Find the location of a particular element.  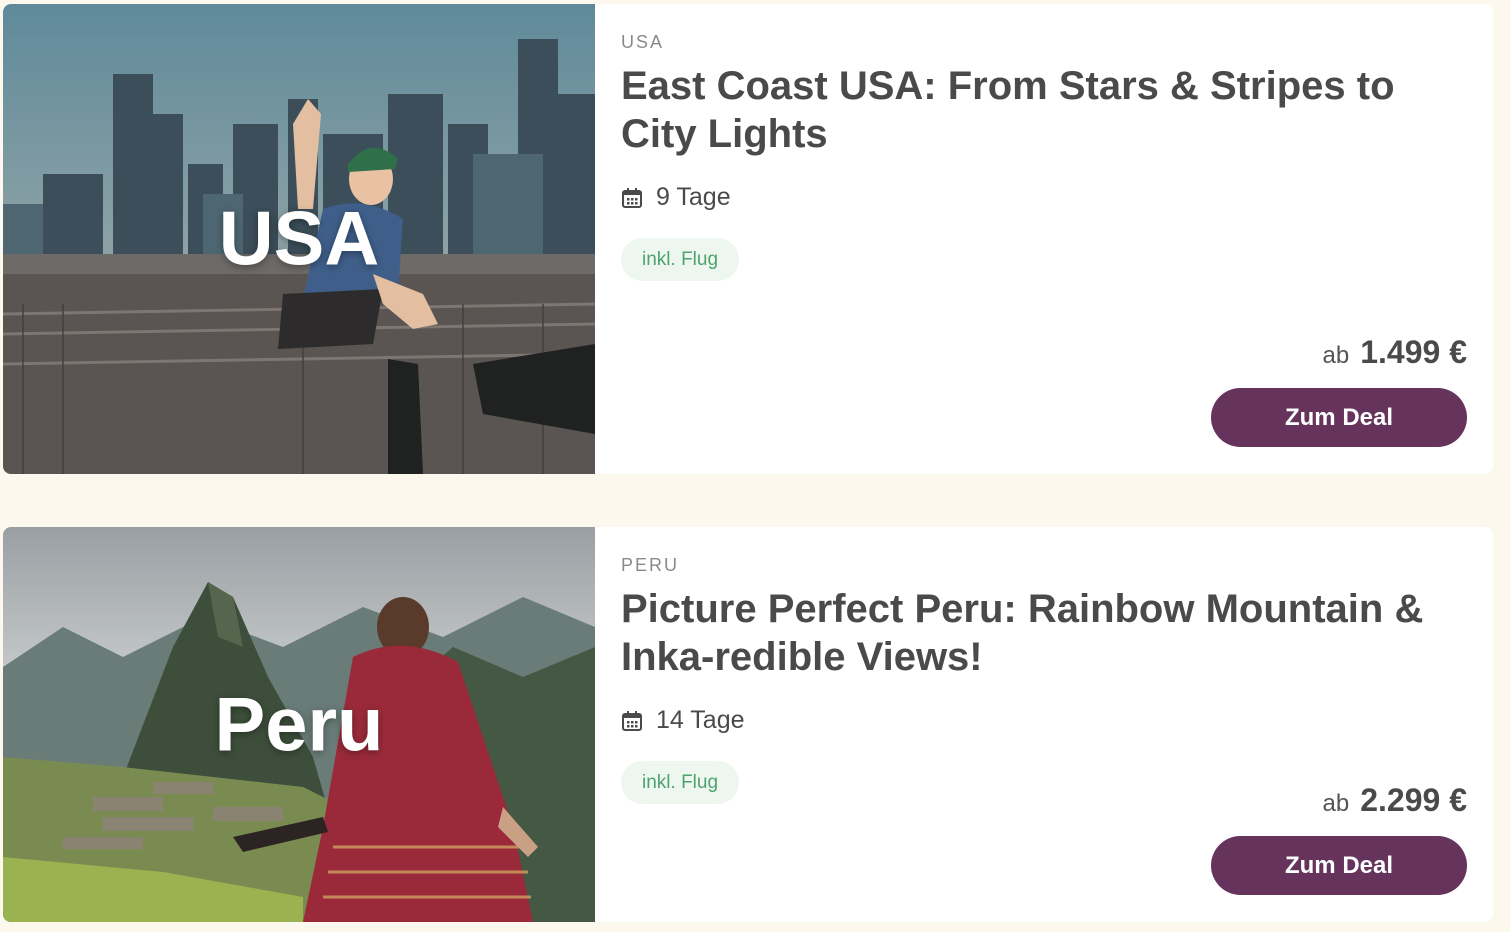

deal-duration: 14 Tage is located at coordinates (1044, 720).